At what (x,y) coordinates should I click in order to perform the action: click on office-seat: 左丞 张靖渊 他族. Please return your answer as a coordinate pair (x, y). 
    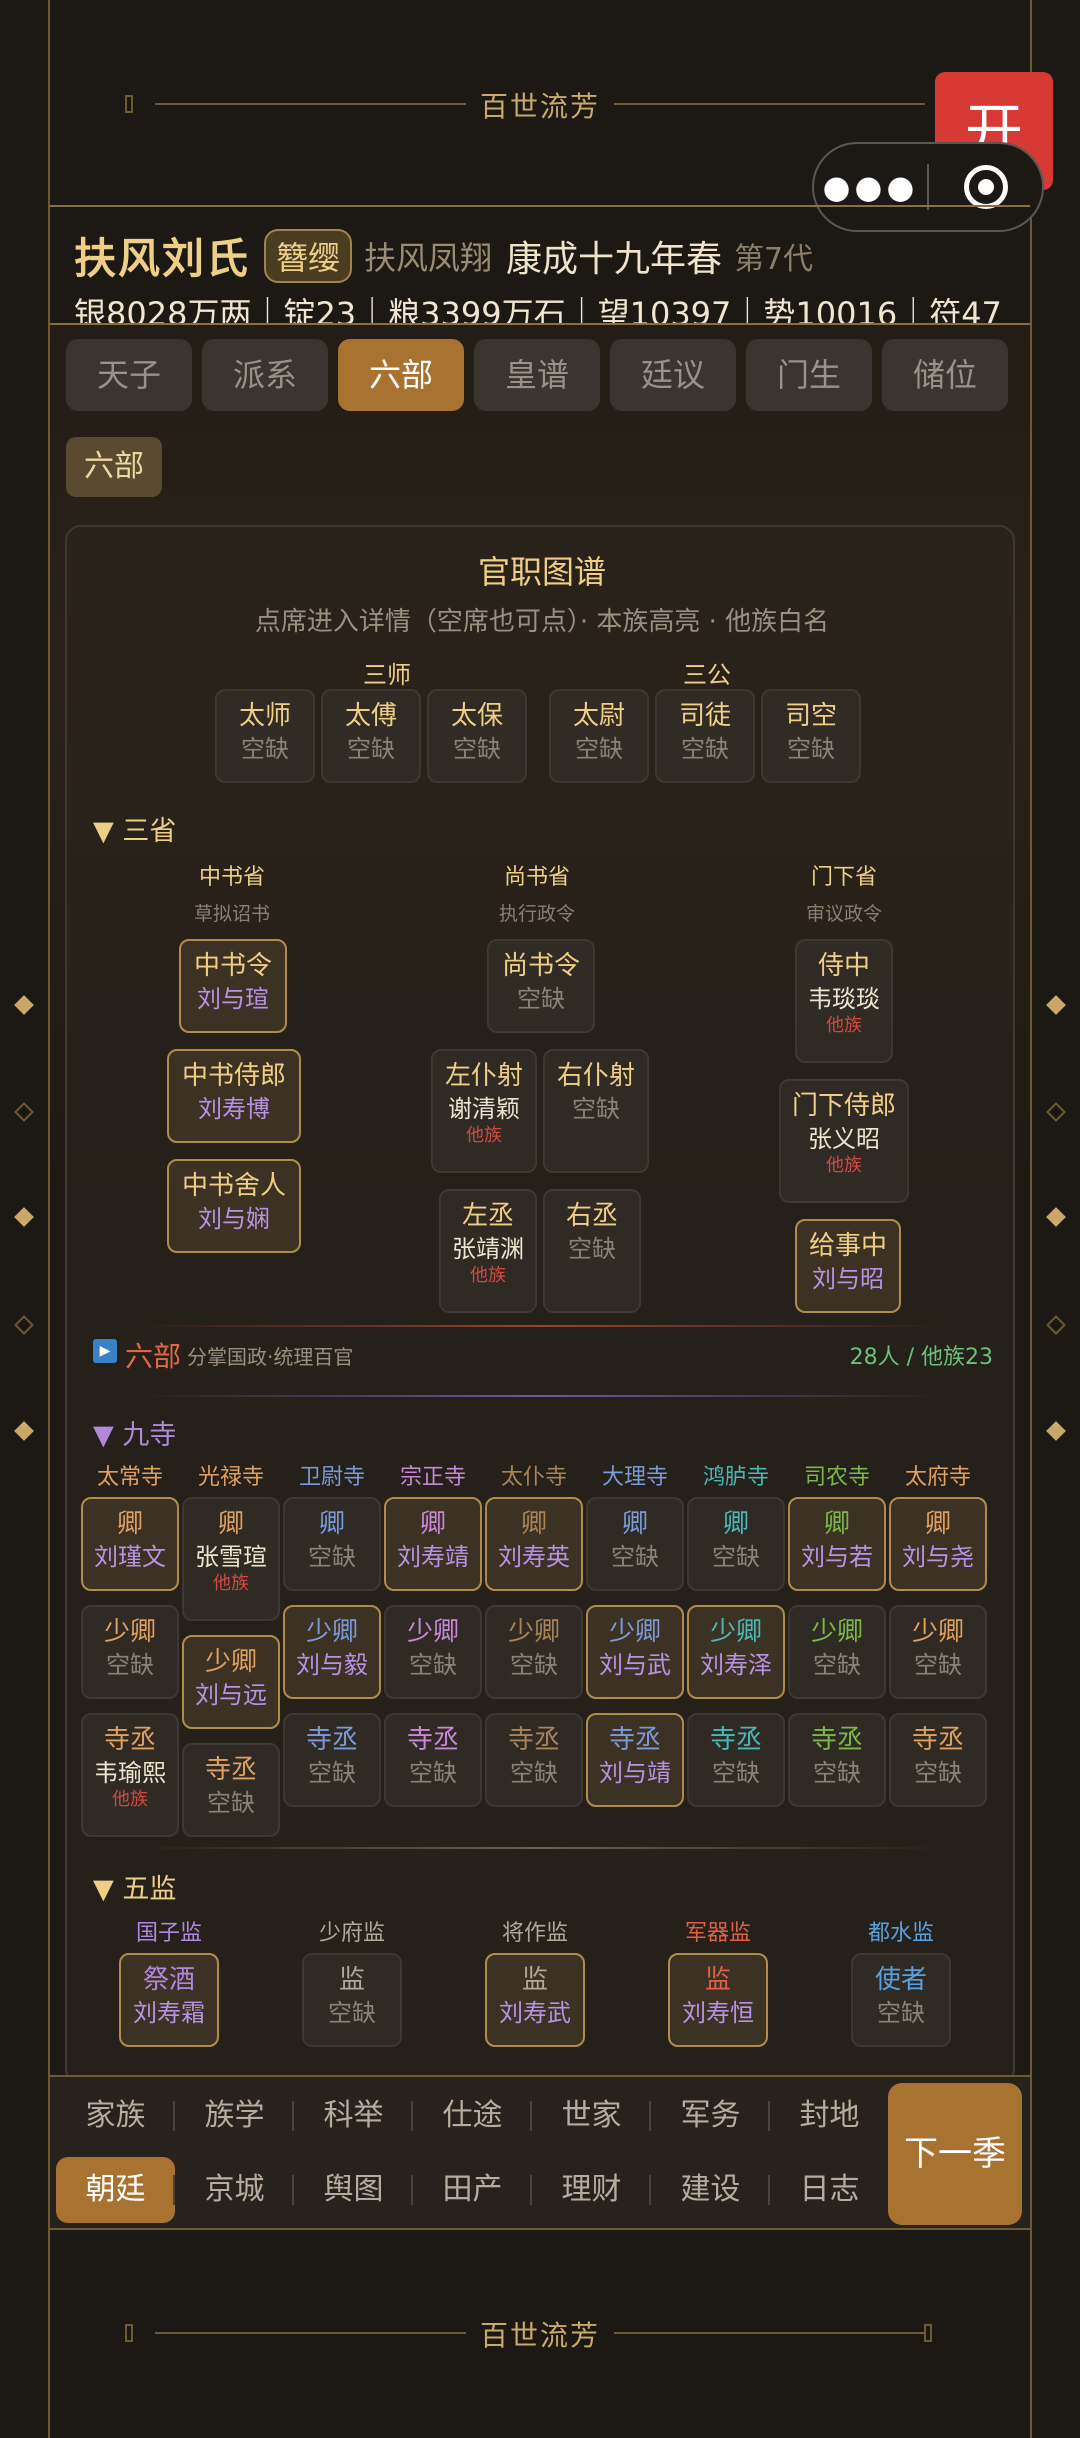
    Looking at the image, I should click on (488, 1251).